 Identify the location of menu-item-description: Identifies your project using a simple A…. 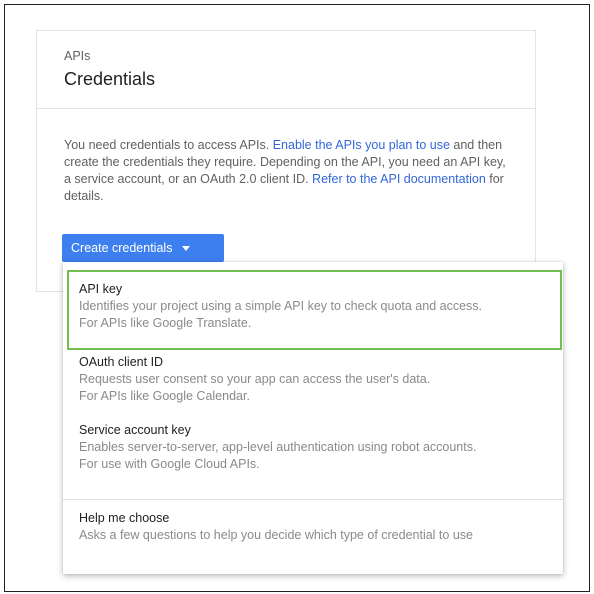
(280, 306).